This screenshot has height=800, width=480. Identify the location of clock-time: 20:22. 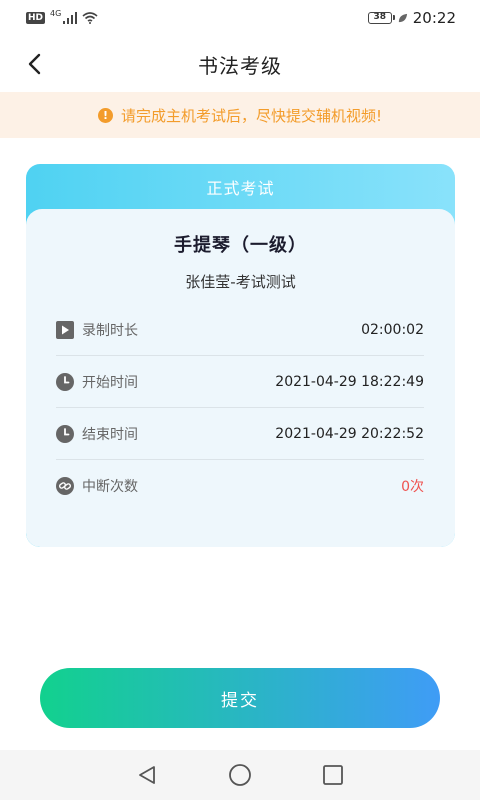
(434, 18).